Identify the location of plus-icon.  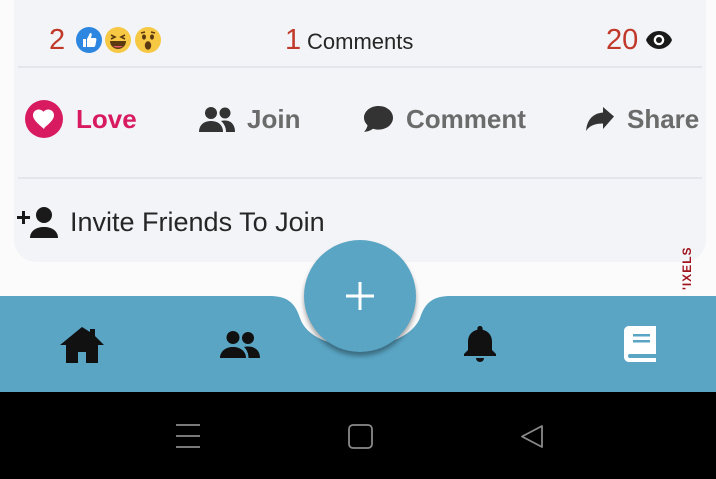
(360, 296).